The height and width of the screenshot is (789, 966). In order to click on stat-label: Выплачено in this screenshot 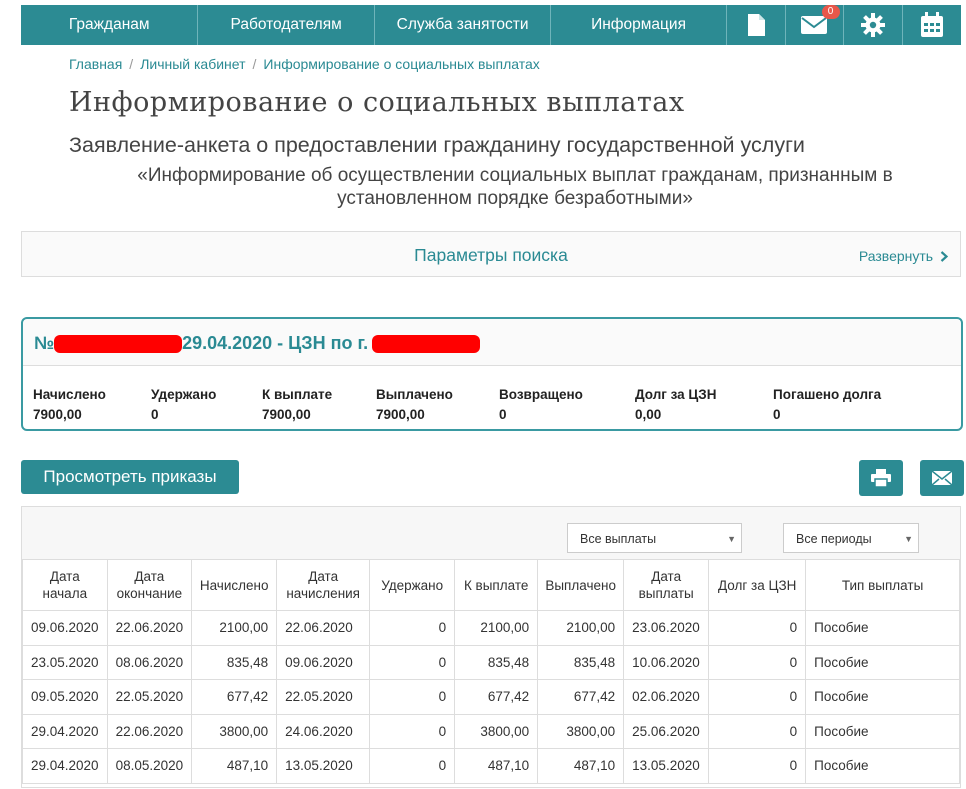, I will do `click(414, 394)`.